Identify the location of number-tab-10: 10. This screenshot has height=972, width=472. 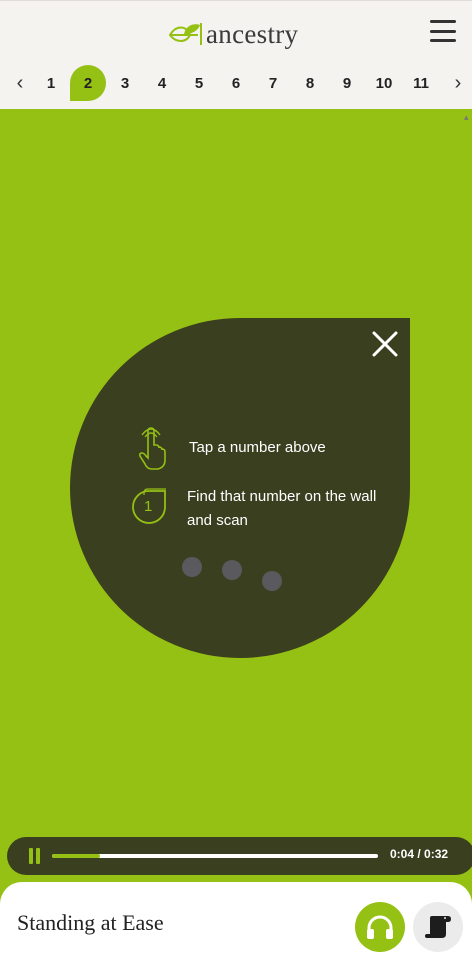
(384, 83).